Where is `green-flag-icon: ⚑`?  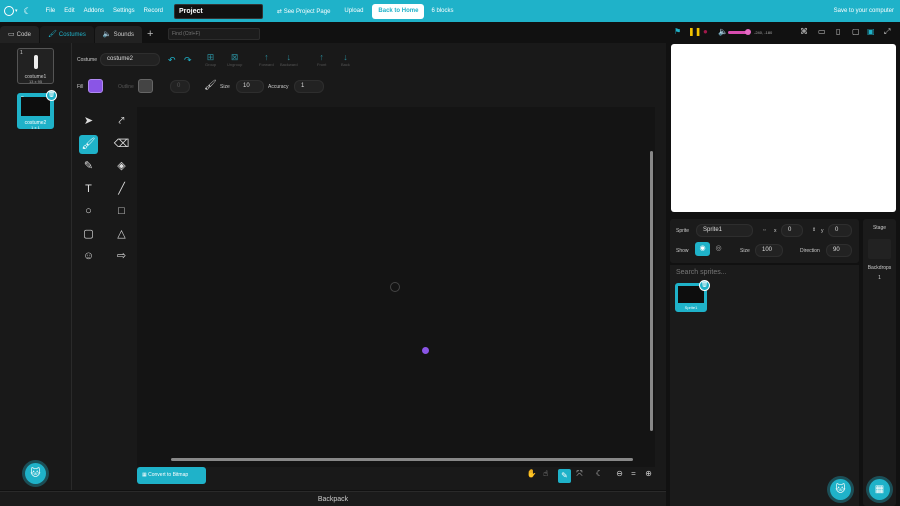 green-flag-icon: ⚑ is located at coordinates (677, 31).